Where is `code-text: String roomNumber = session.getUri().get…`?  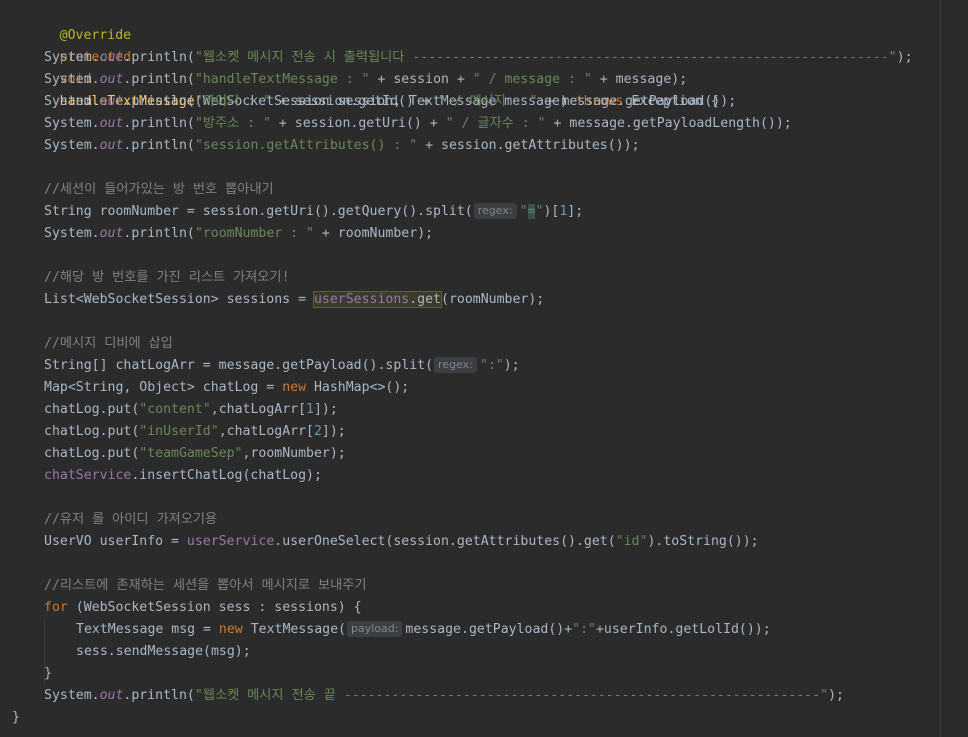
code-text: String roomNumber = session.getUri().get… is located at coordinates (258, 211).